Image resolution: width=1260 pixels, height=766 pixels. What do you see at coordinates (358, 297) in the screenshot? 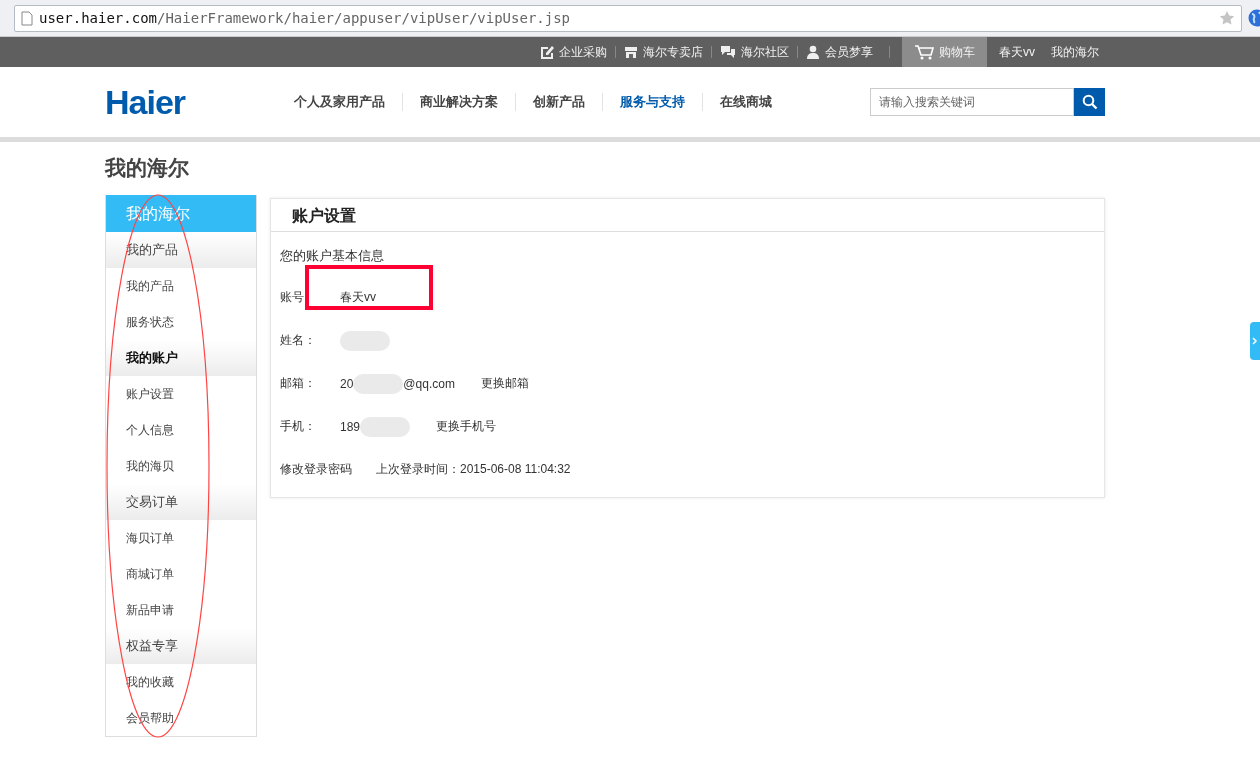
I see `field-value: 春天vv` at bounding box center [358, 297].